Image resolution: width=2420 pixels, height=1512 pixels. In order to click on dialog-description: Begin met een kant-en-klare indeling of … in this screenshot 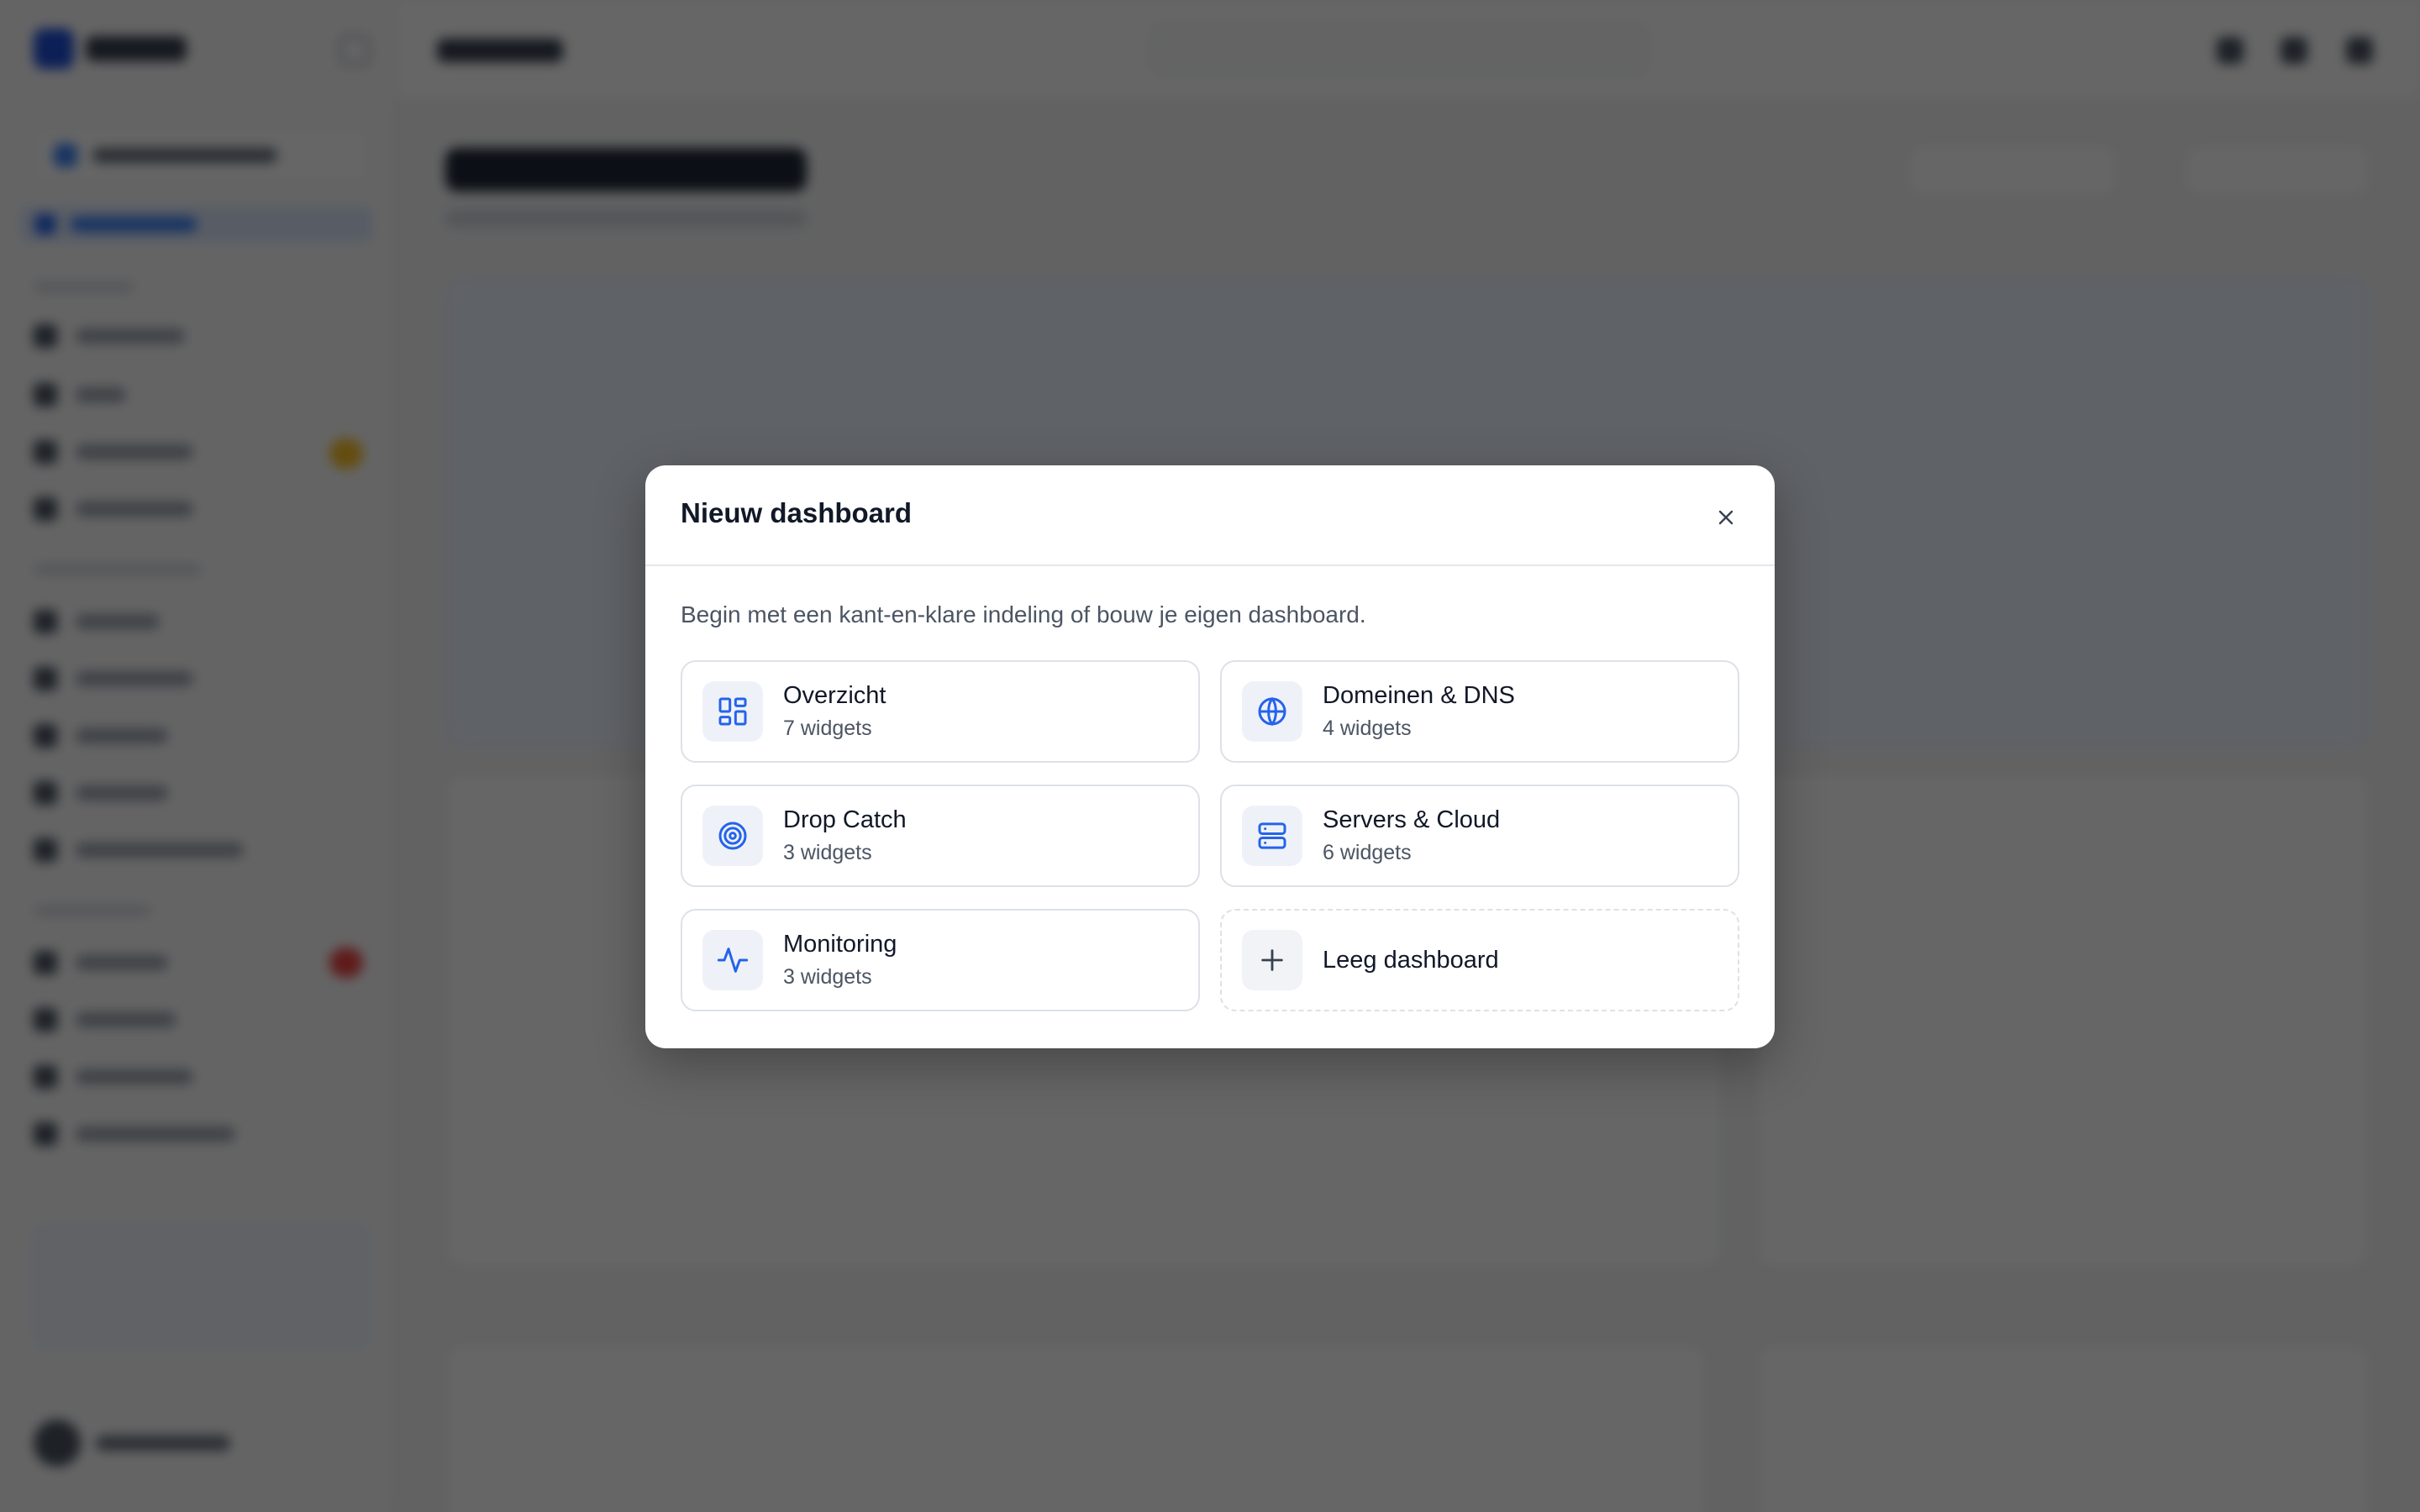, I will do `click(1023, 614)`.